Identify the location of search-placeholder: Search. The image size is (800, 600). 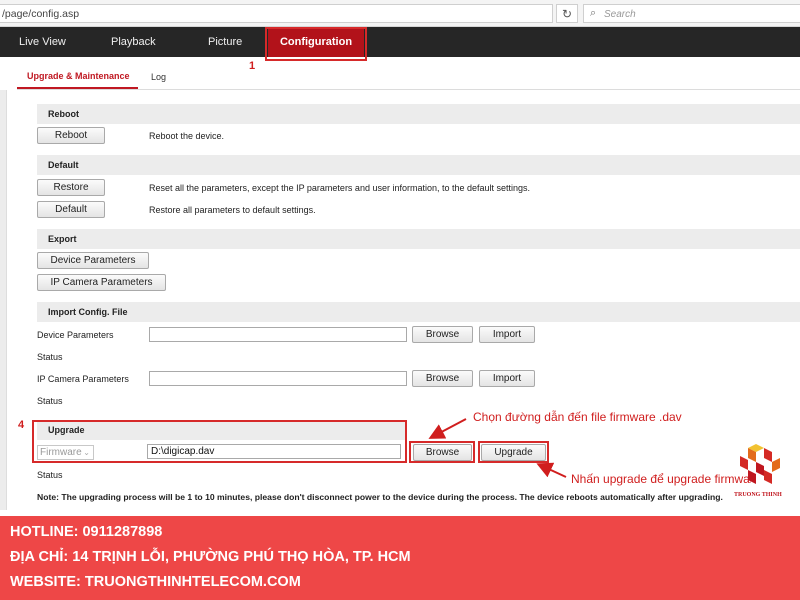
(620, 14).